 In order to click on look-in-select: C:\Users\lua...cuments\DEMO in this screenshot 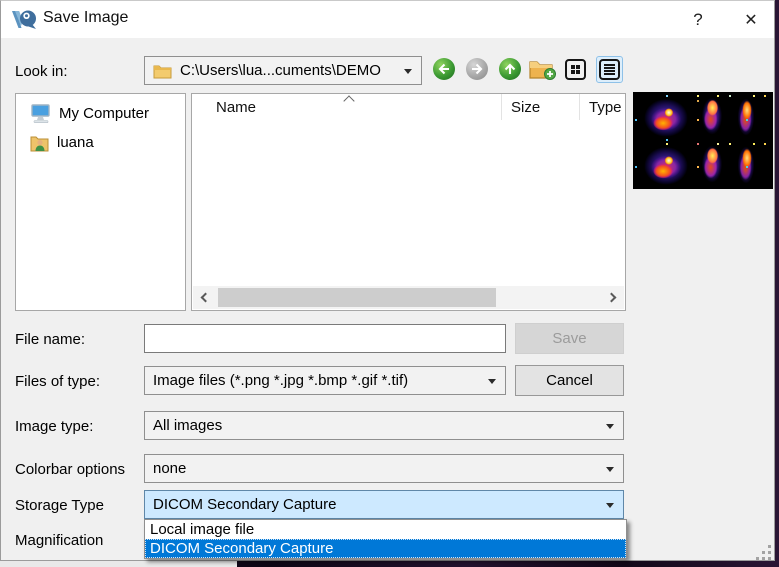, I will do `click(283, 70)`.